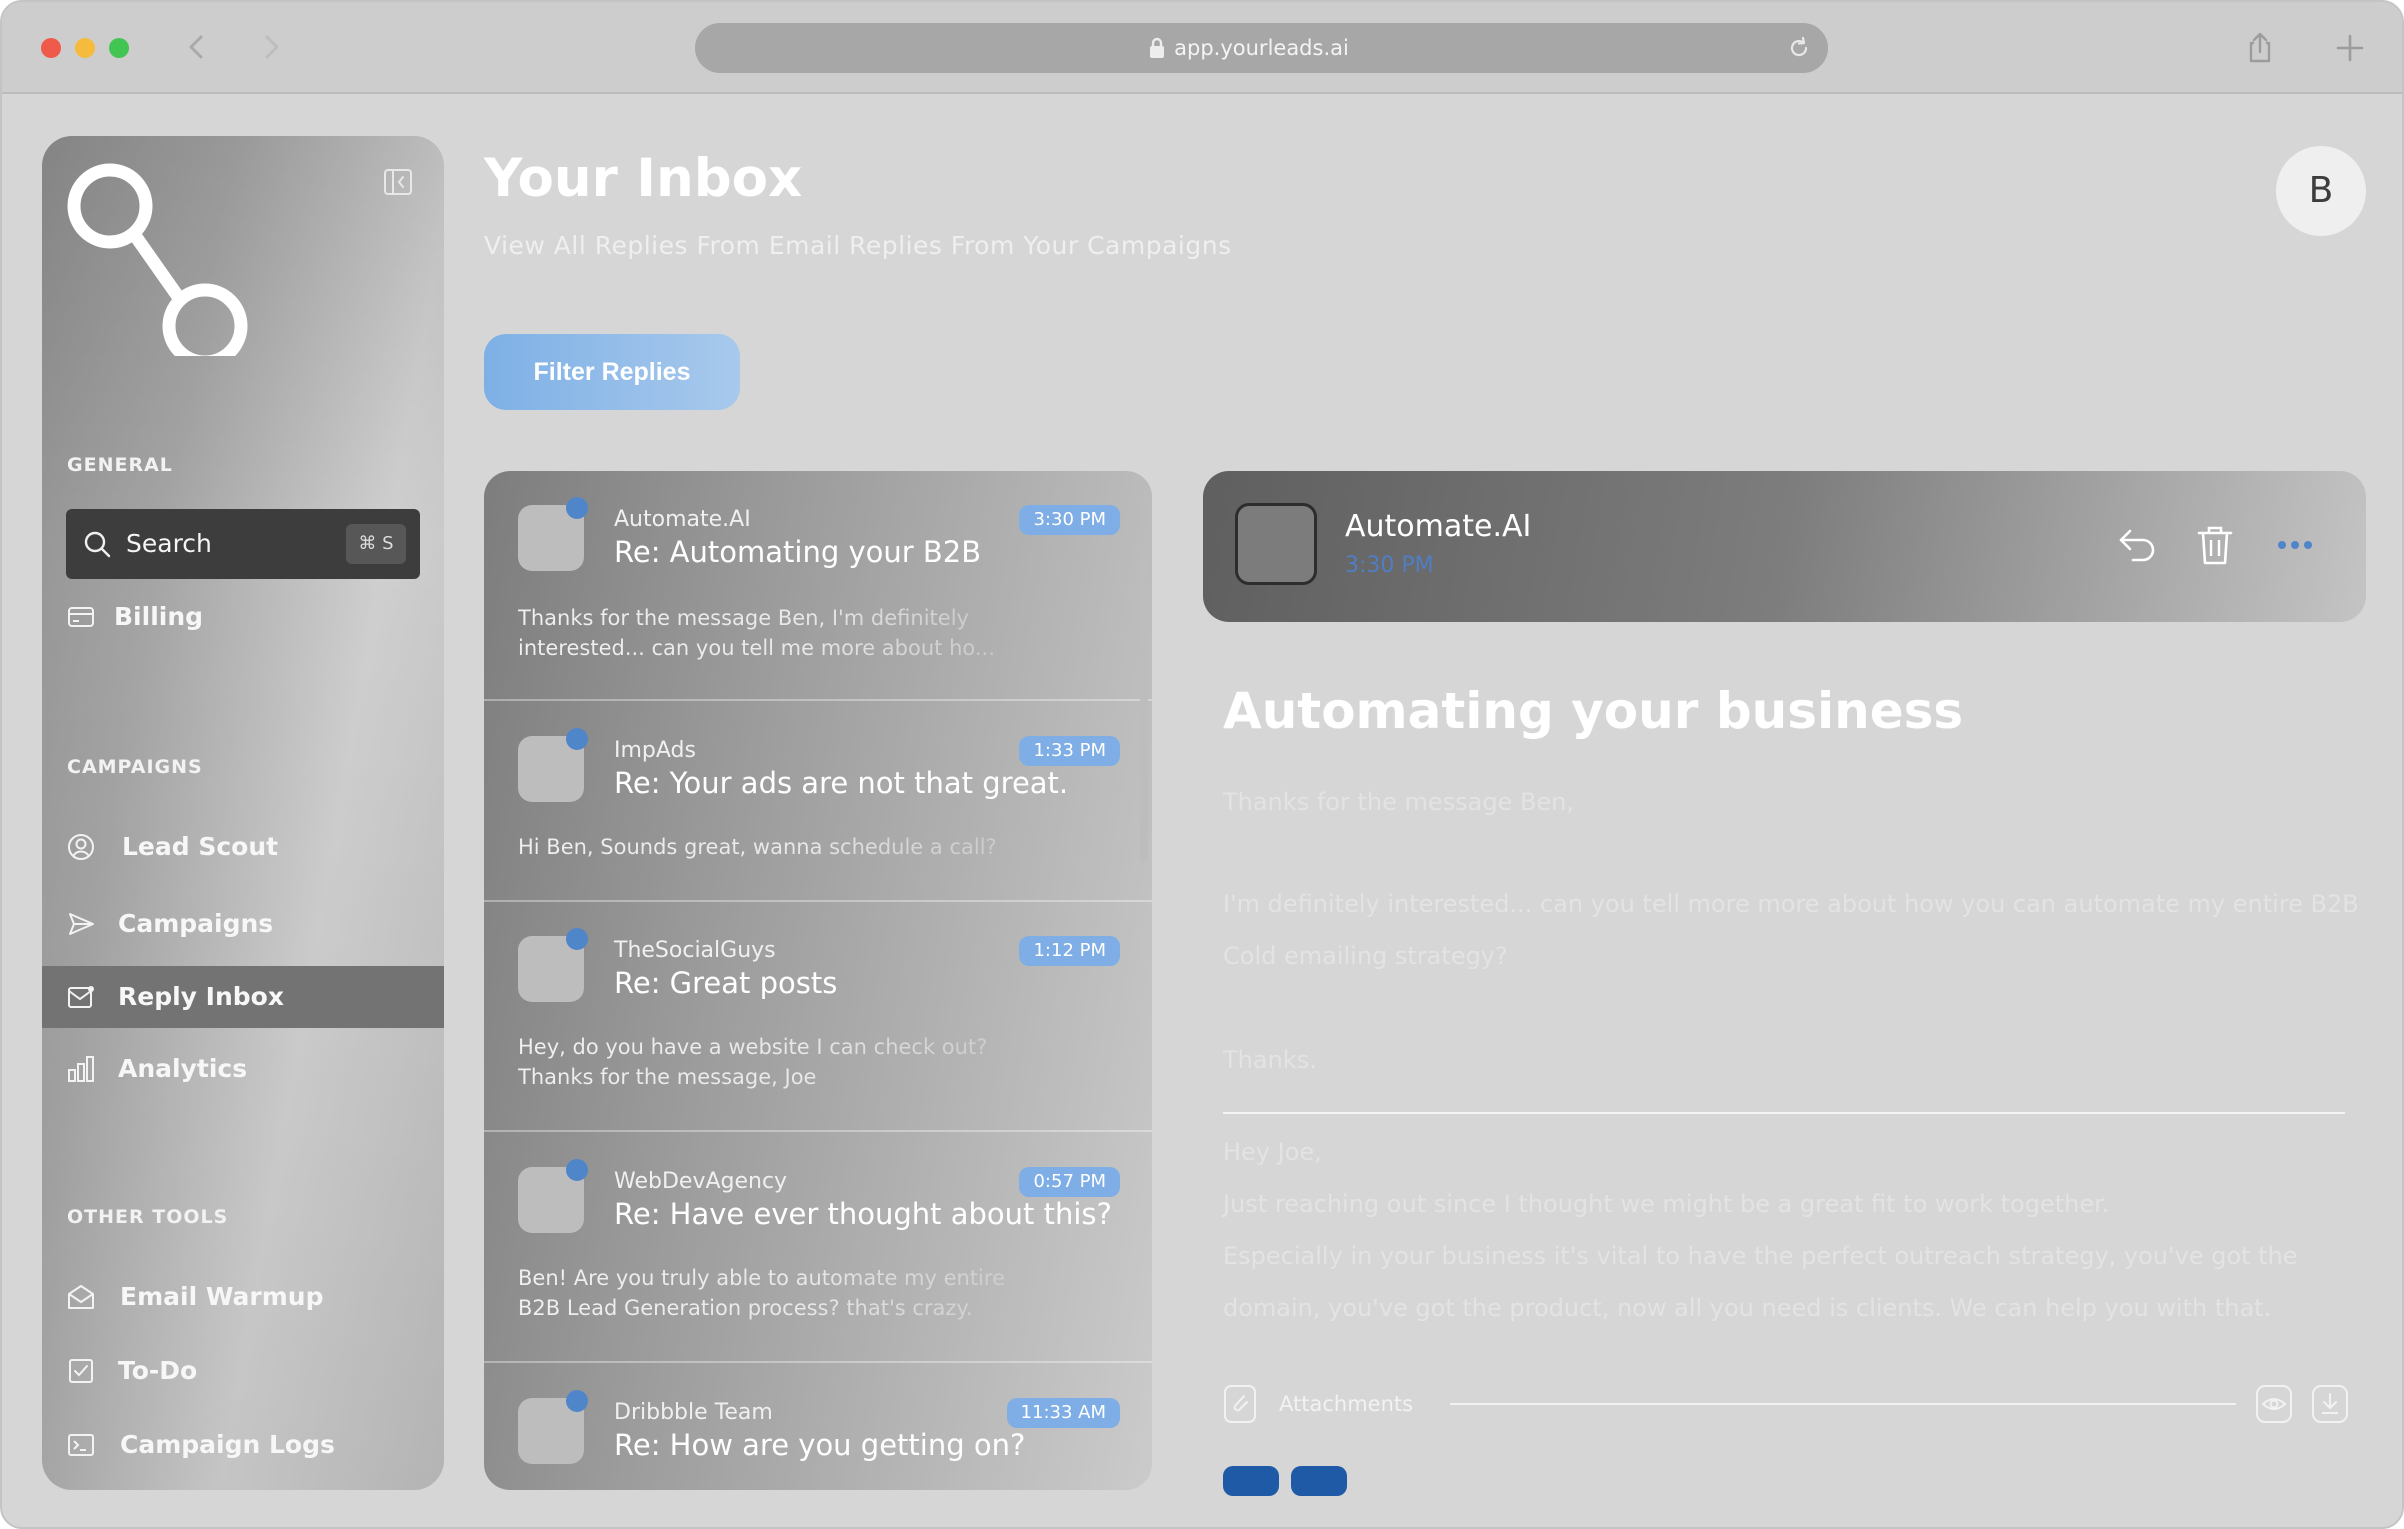 Image resolution: width=2404 pixels, height=1529 pixels. I want to click on reader-header: Automate.AI 3:30 PM, so click(1784, 546).